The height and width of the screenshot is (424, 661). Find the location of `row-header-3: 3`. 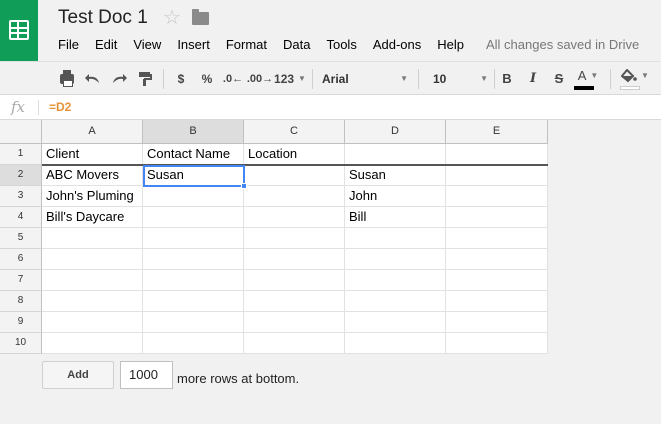

row-header-3: 3 is located at coordinates (21, 196).